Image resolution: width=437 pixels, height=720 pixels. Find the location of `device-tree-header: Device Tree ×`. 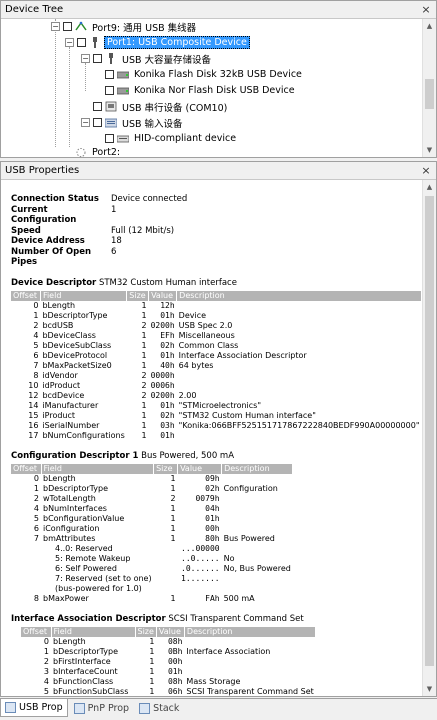

device-tree-header: Device Tree × is located at coordinates (218, 10).